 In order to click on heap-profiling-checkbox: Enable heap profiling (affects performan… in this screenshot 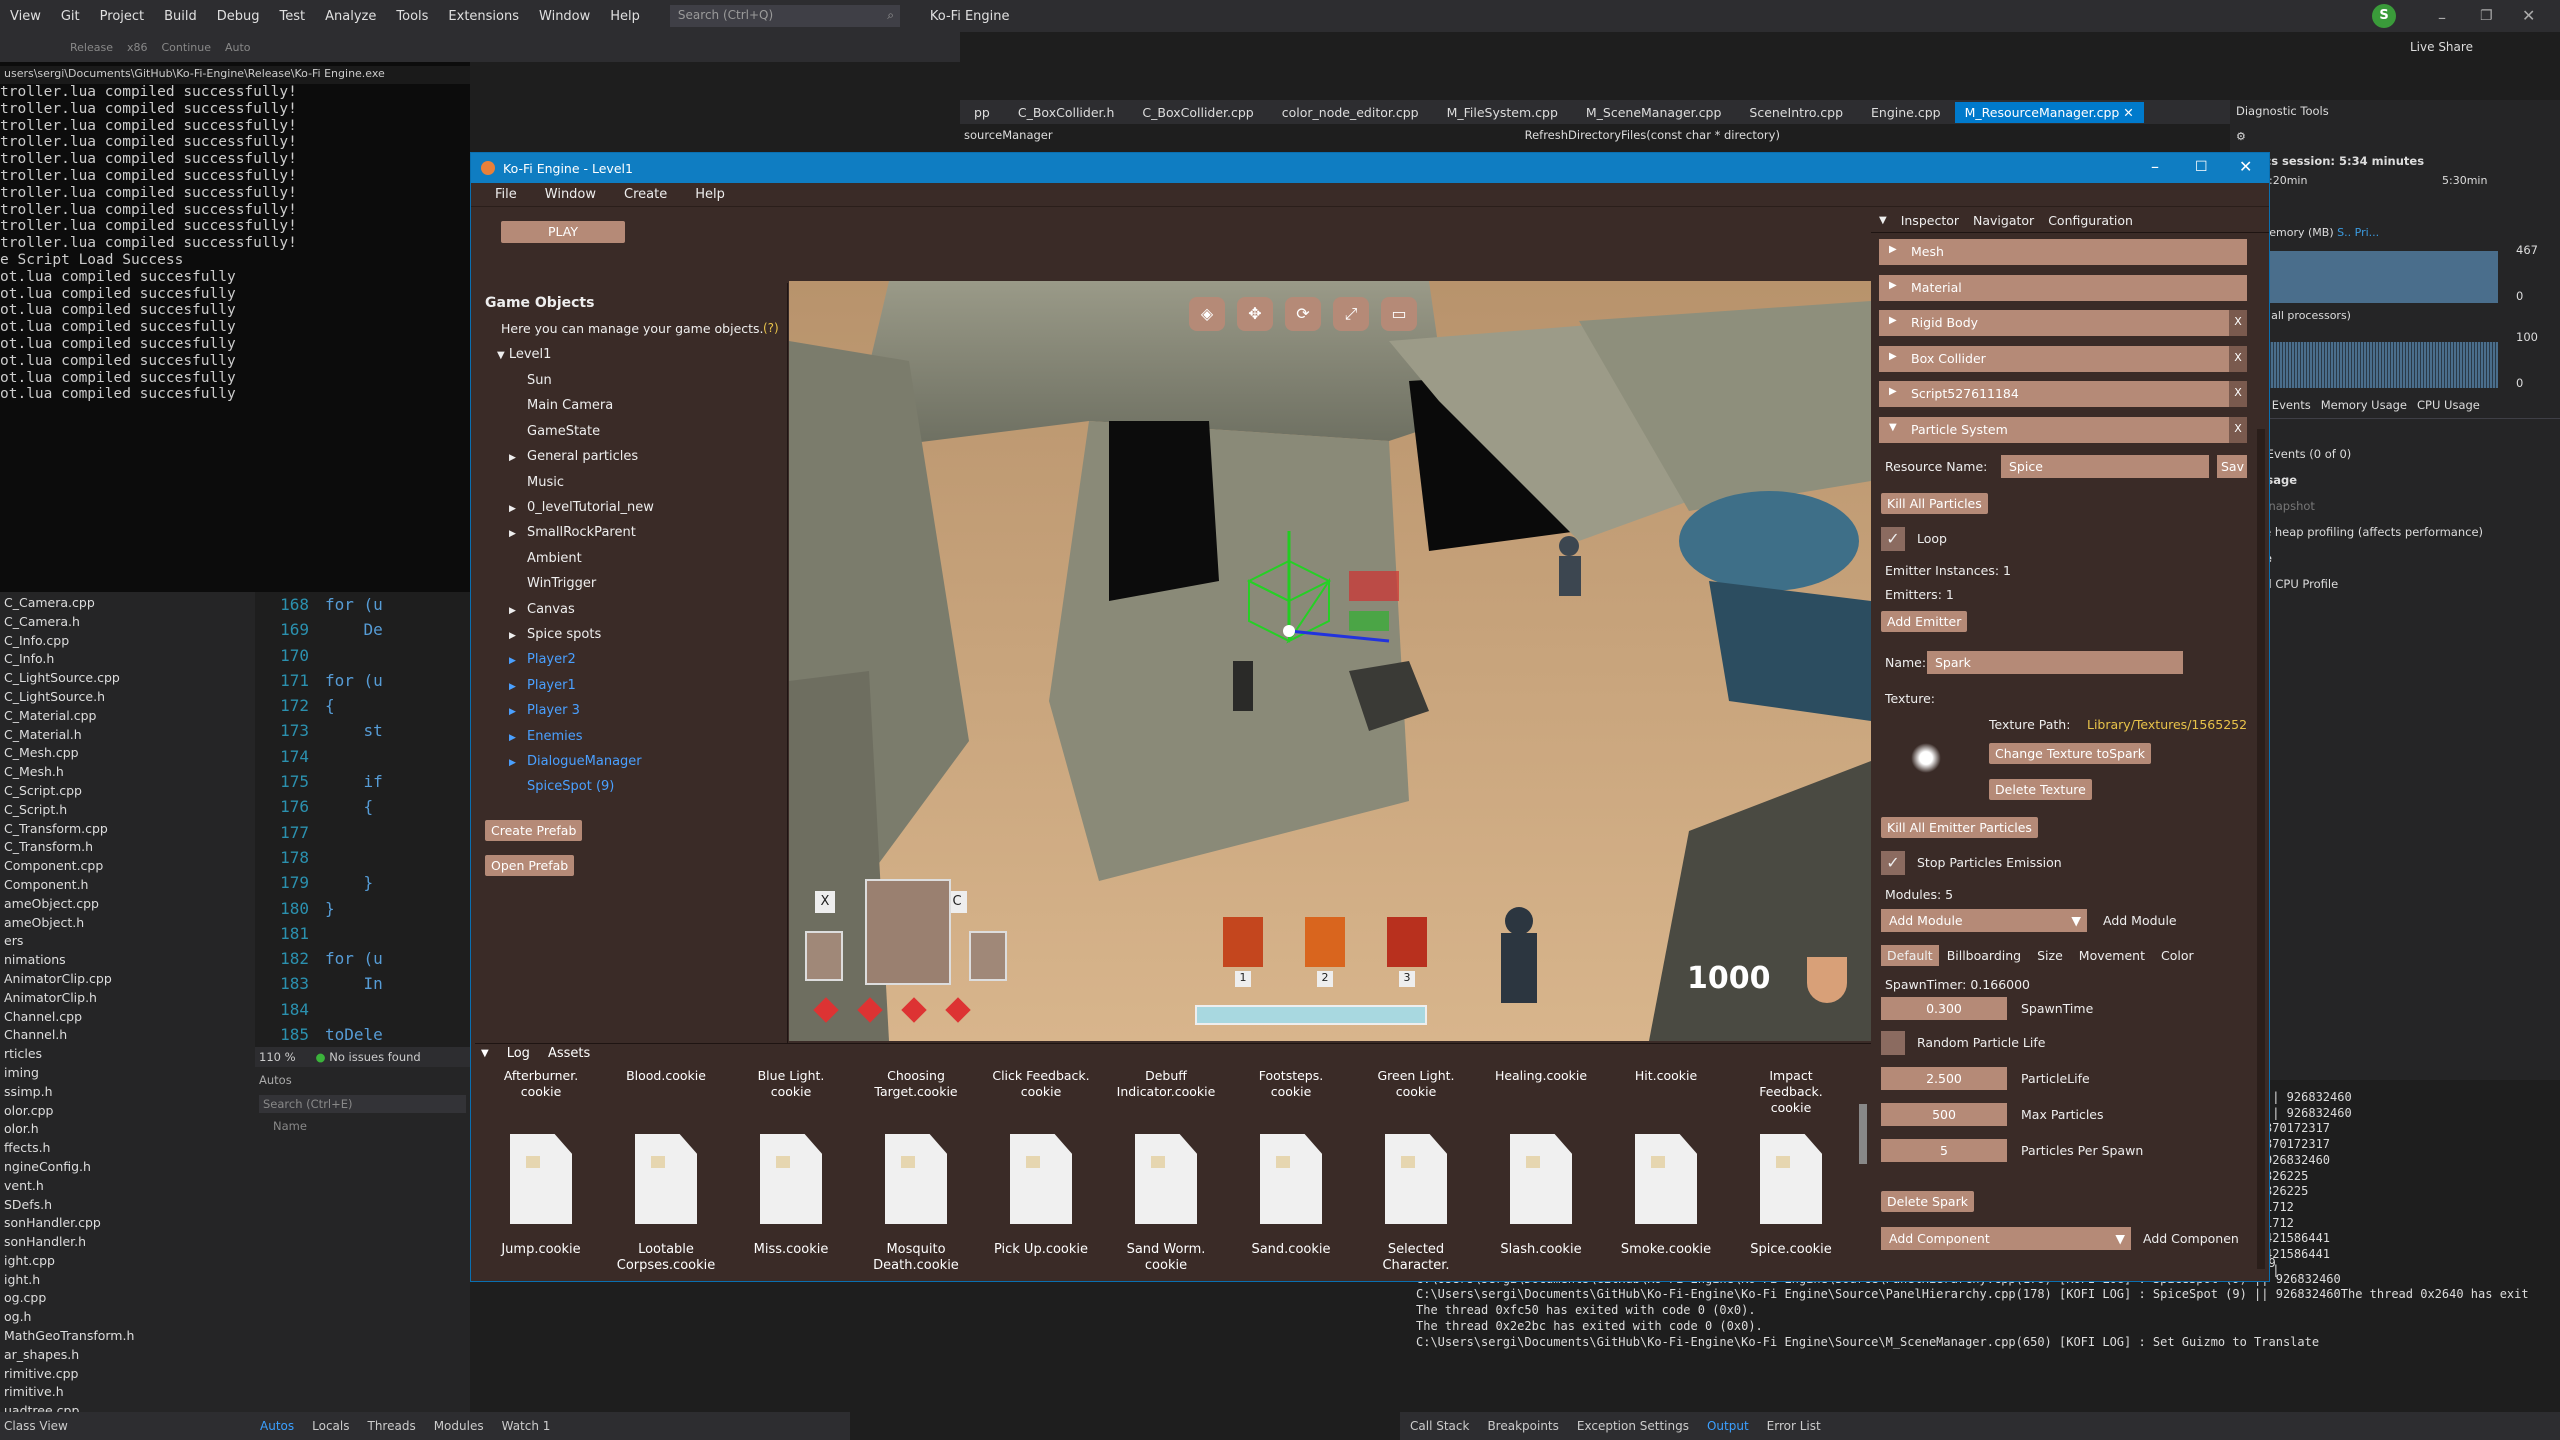, I will do `click(2395, 532)`.